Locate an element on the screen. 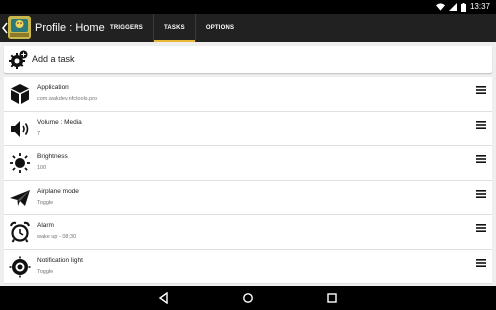 The width and height of the screenshot is (496, 310). nav-home-icon is located at coordinates (248, 298).